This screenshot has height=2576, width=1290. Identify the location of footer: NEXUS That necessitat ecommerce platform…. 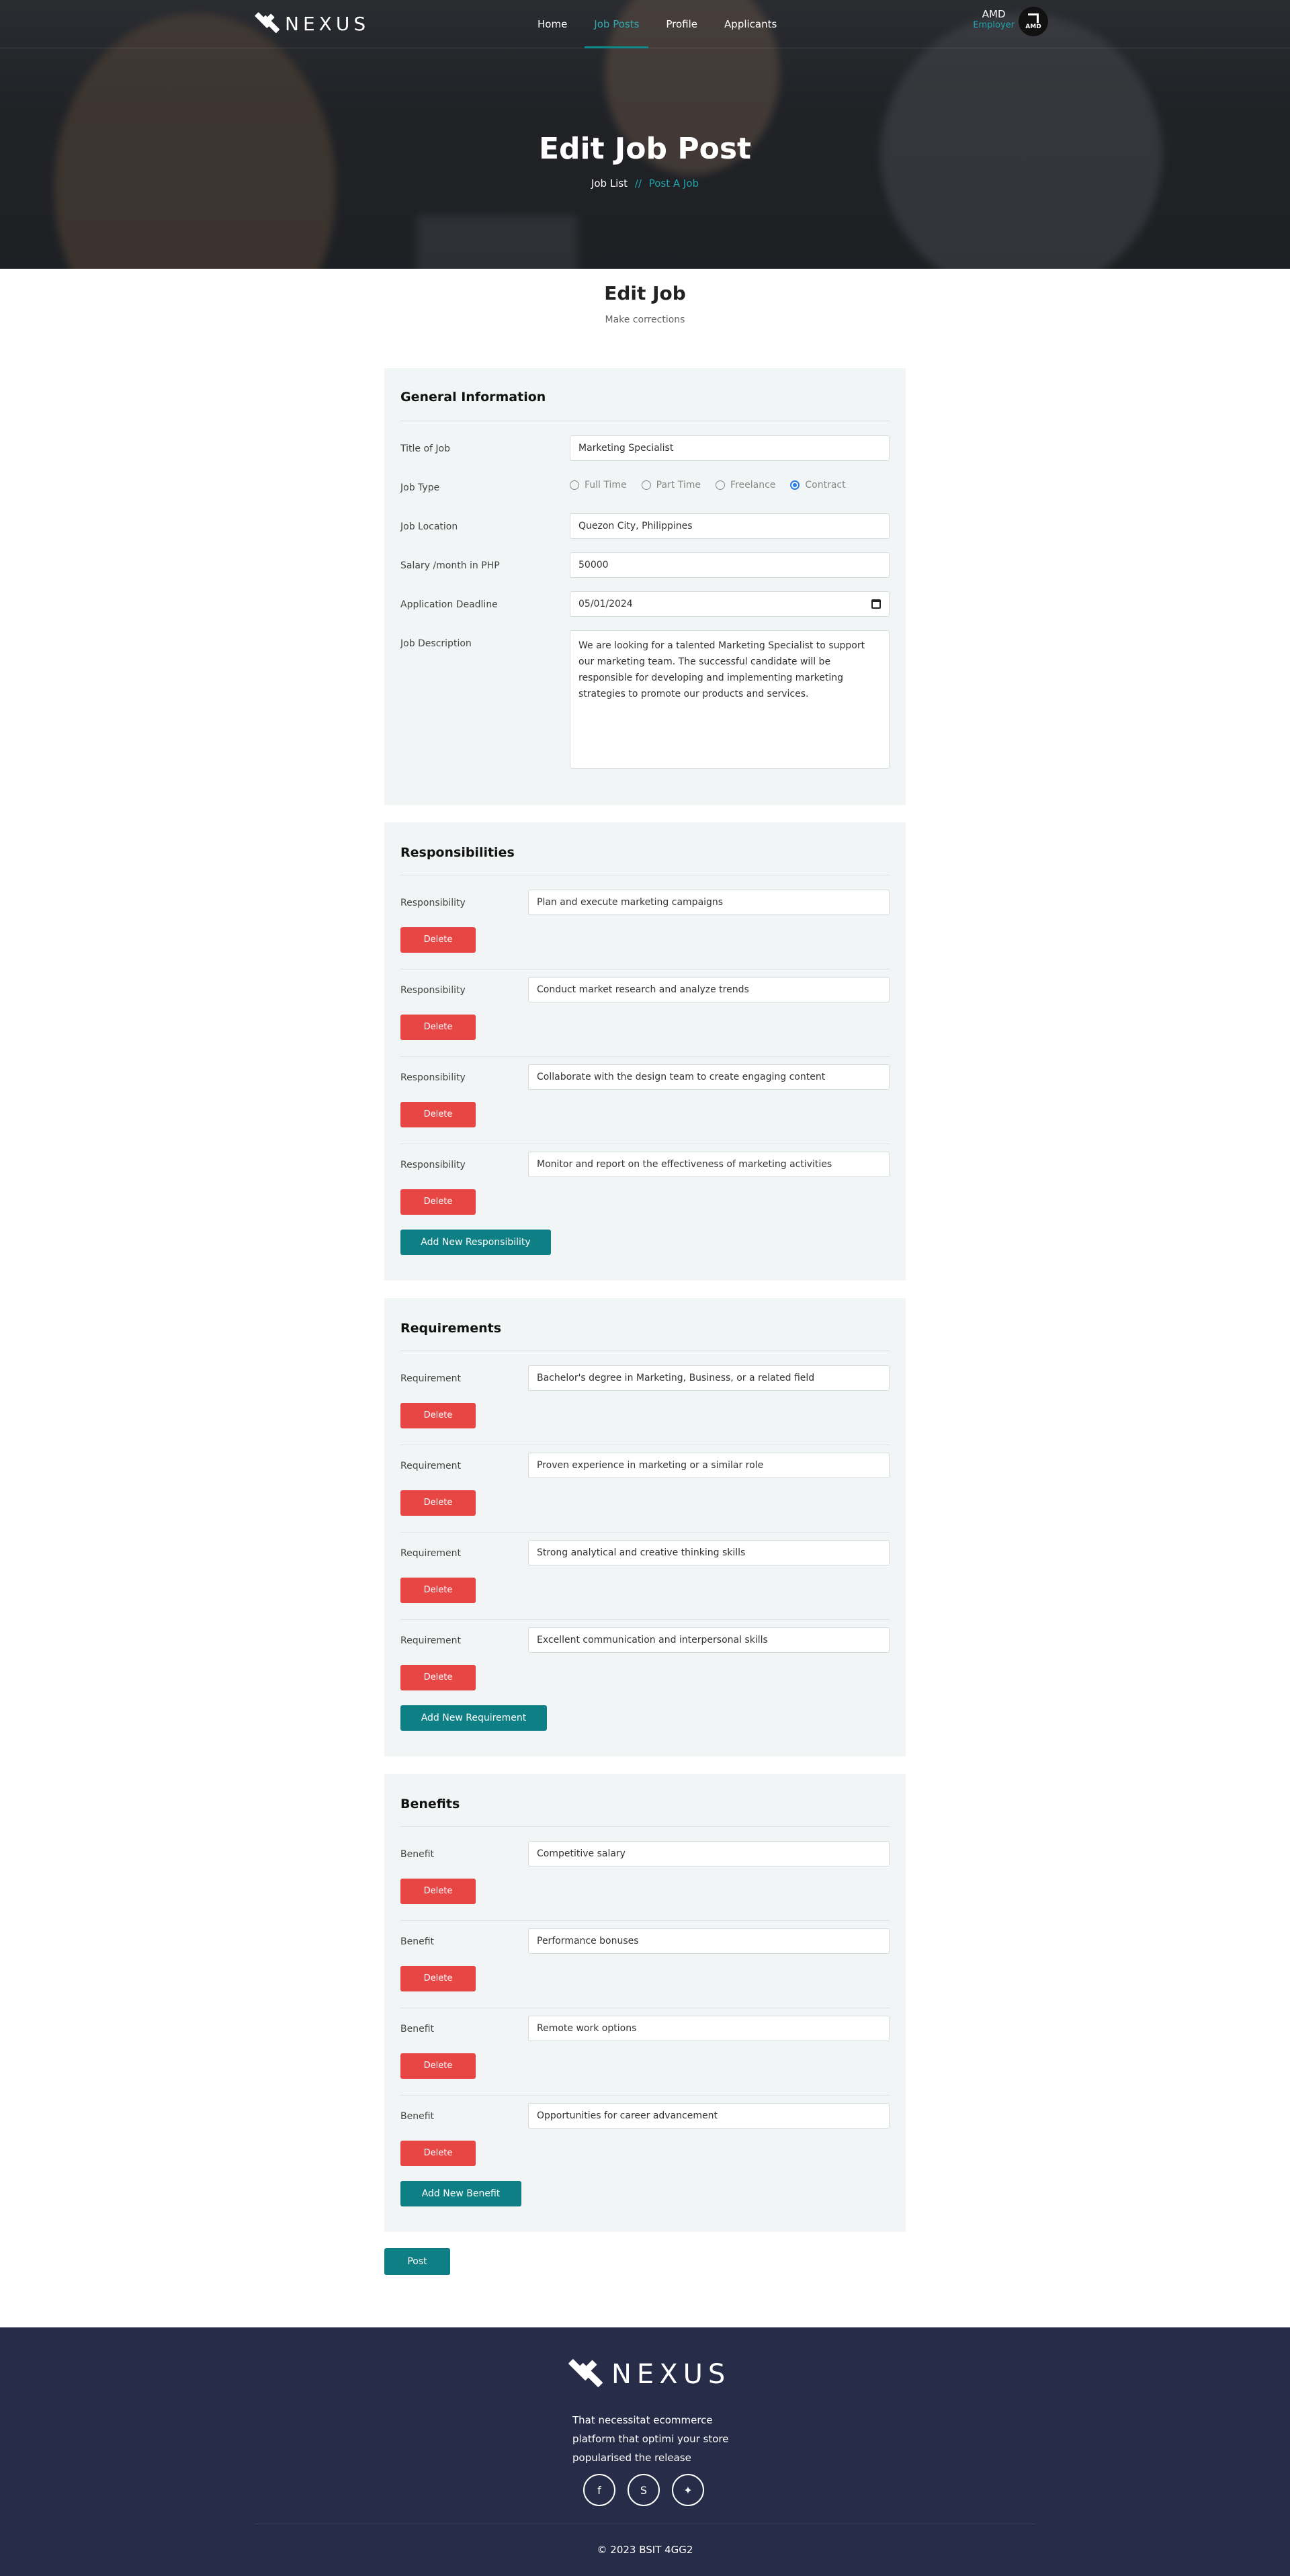
(645, 2451).